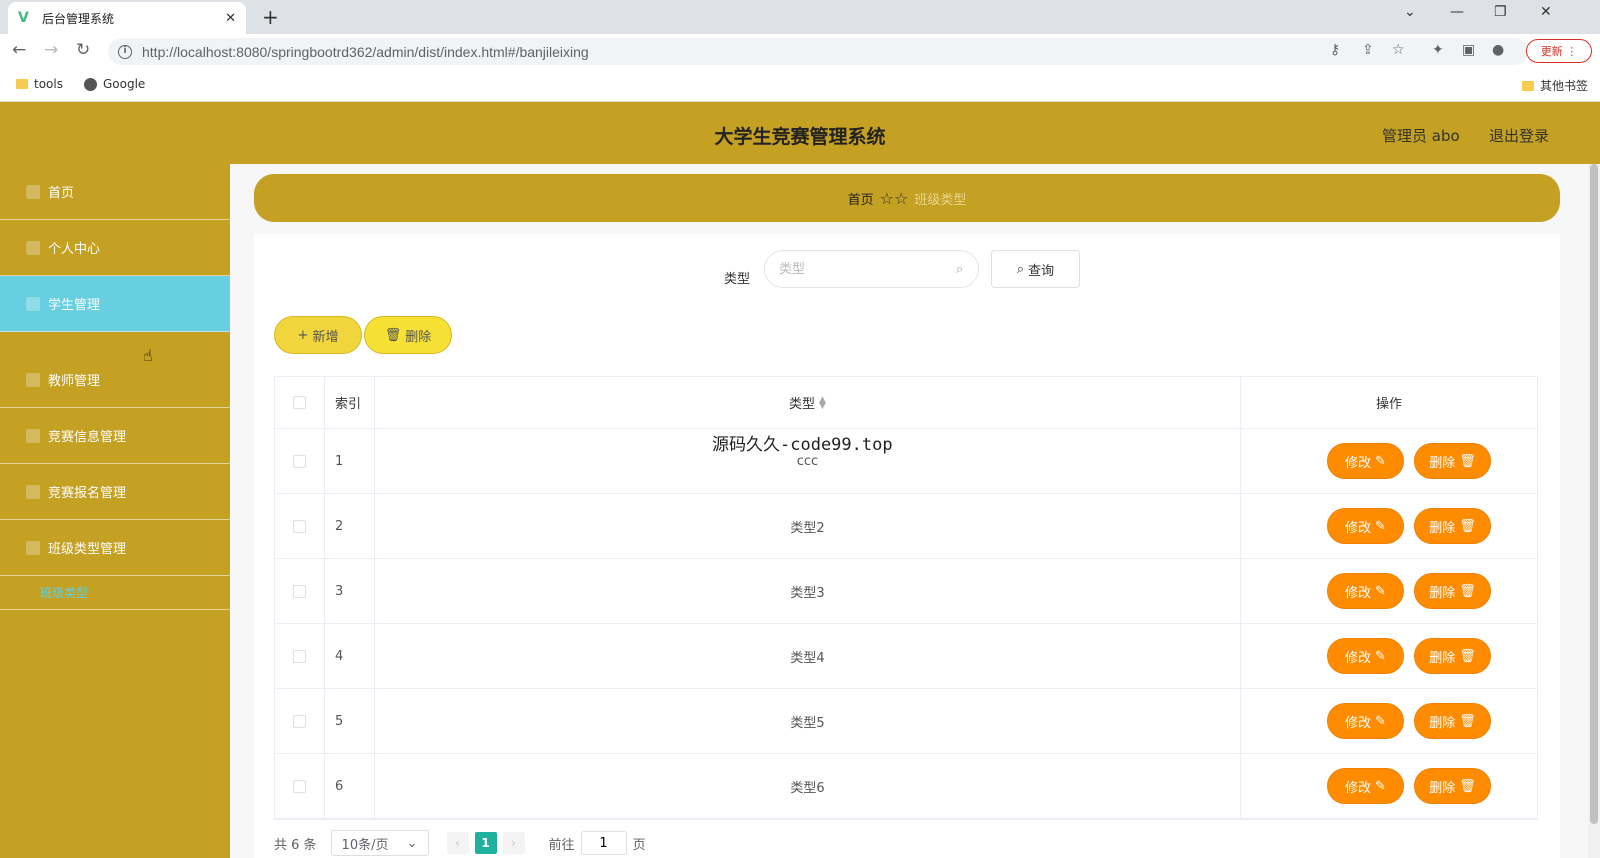  Describe the element at coordinates (51, 50) in the screenshot. I see `forward-icon: →` at that location.